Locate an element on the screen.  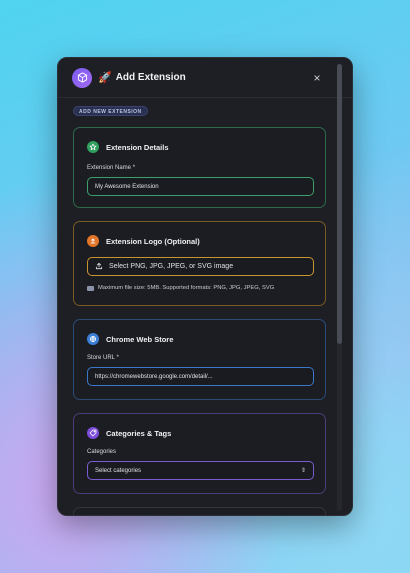
card-header: Chrome Web Store is located at coordinates (130, 339).